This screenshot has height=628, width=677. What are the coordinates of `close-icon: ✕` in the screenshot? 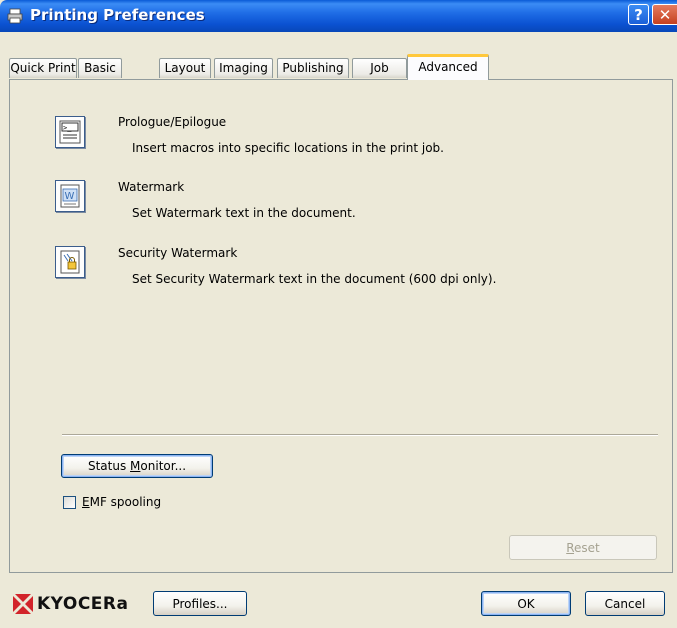 It's located at (665, 14).